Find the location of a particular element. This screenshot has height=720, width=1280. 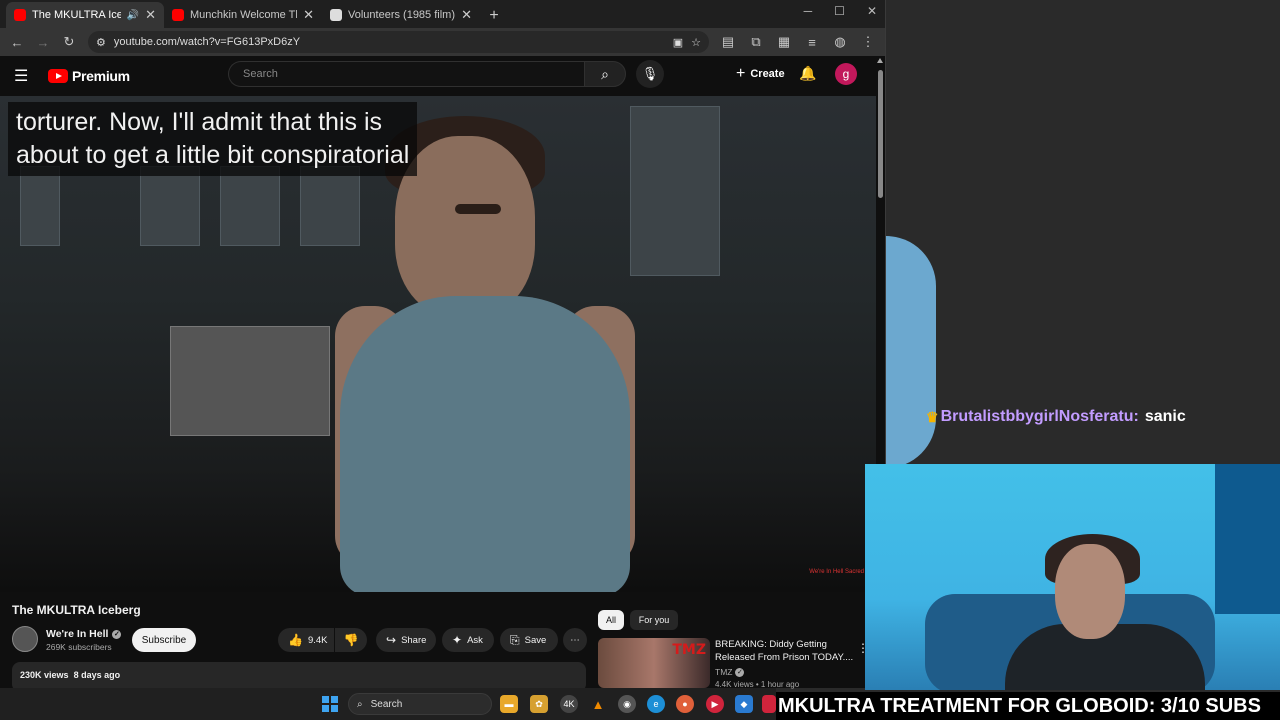

file-explorer-icon: ▬ is located at coordinates (509, 704).